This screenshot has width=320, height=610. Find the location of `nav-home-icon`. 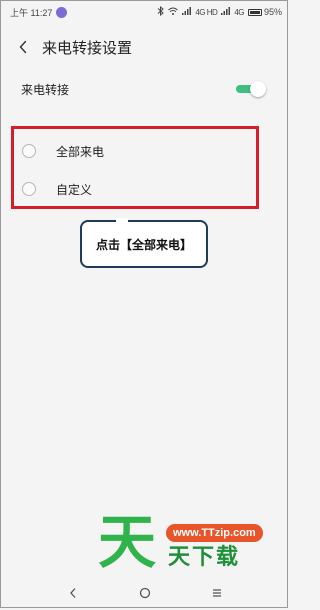

nav-home-icon is located at coordinates (145, 593).